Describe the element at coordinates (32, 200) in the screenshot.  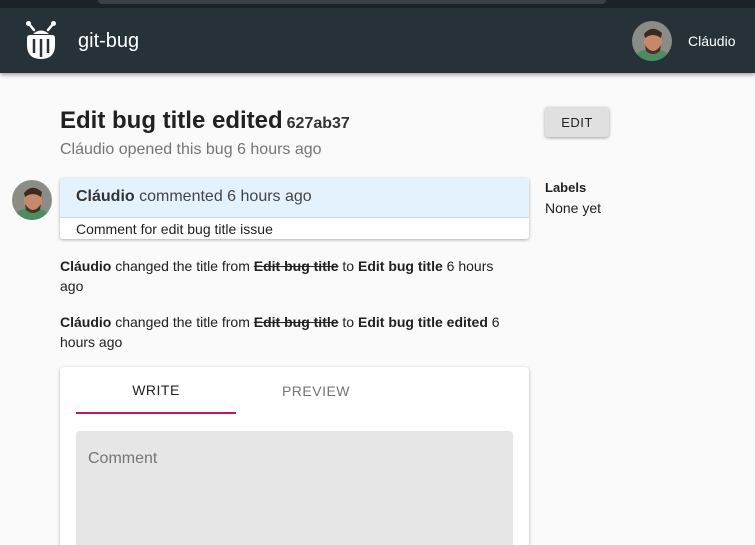
I see `comment-author-avatar` at that location.